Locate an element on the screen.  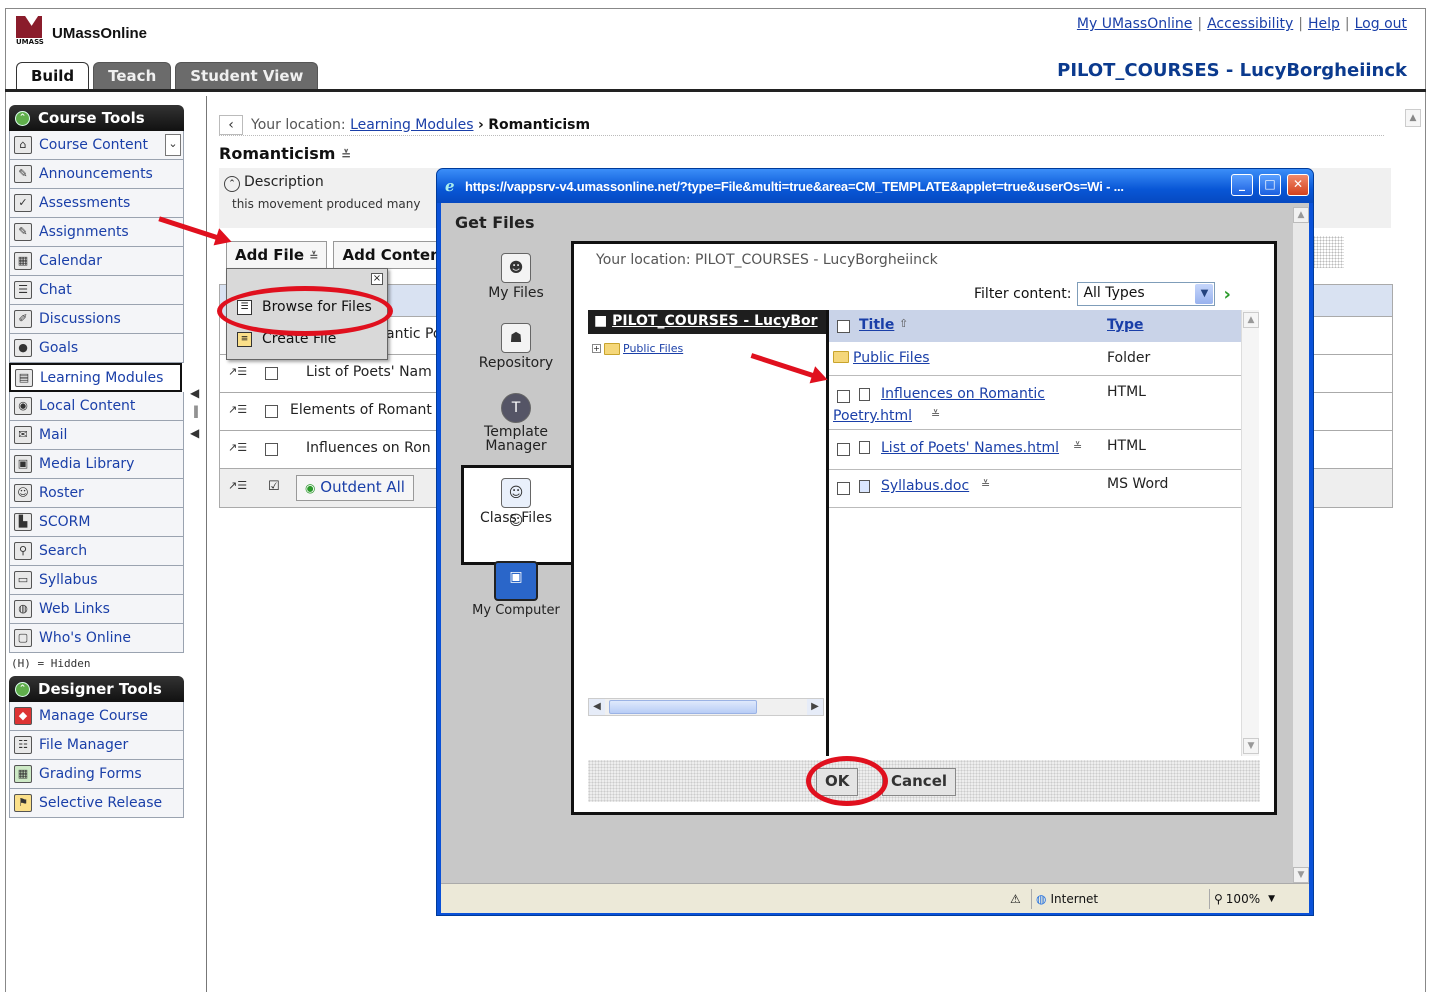
tree-horizontal-scrollbar: ◀ ▶ is located at coordinates (706, 707).